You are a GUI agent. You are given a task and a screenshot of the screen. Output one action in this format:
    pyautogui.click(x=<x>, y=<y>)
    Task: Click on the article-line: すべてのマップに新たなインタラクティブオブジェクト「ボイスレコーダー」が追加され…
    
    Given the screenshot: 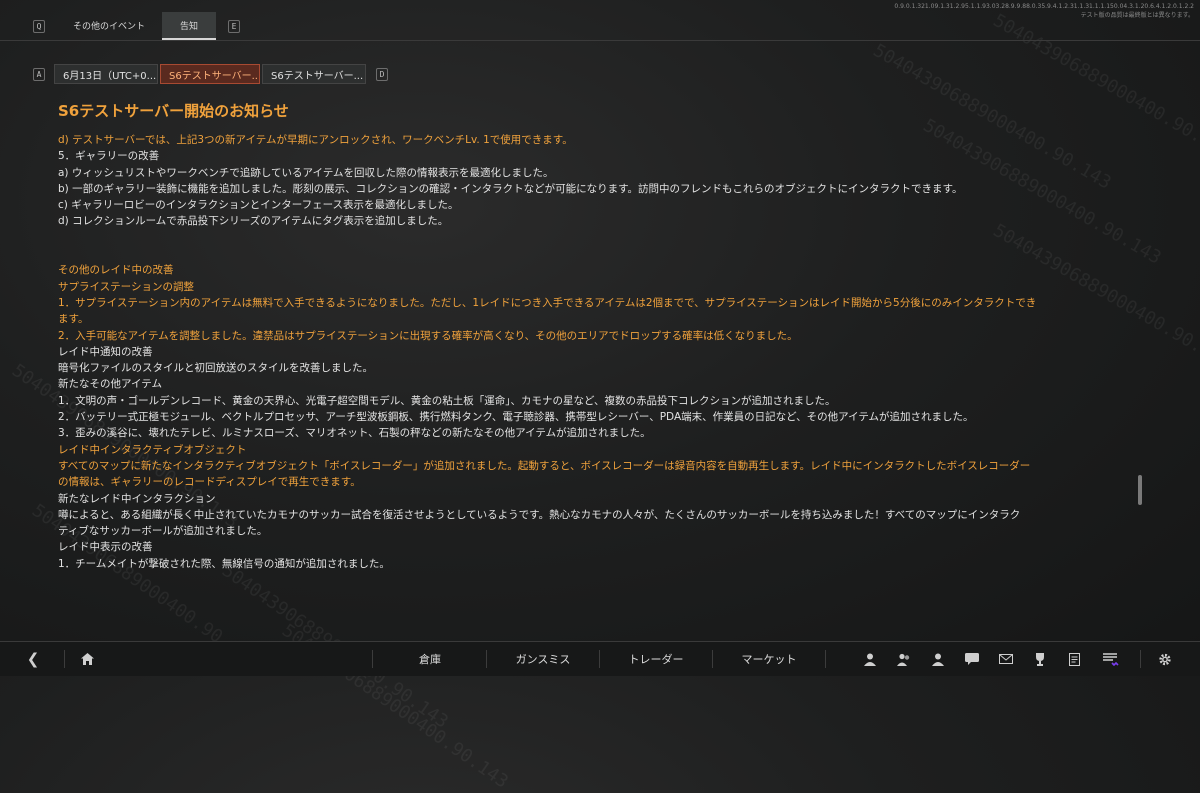 What is the action you would take?
    pyautogui.click(x=583, y=466)
    